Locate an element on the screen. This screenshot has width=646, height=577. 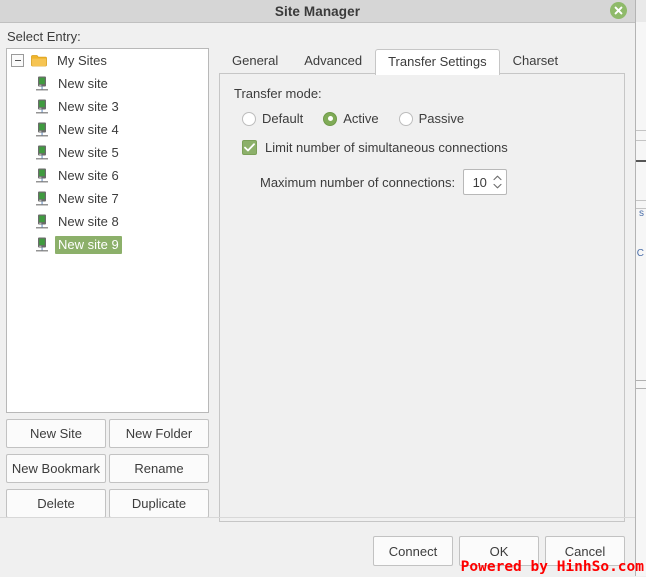
tree-label-site: New site 3 is located at coordinates (88, 107).